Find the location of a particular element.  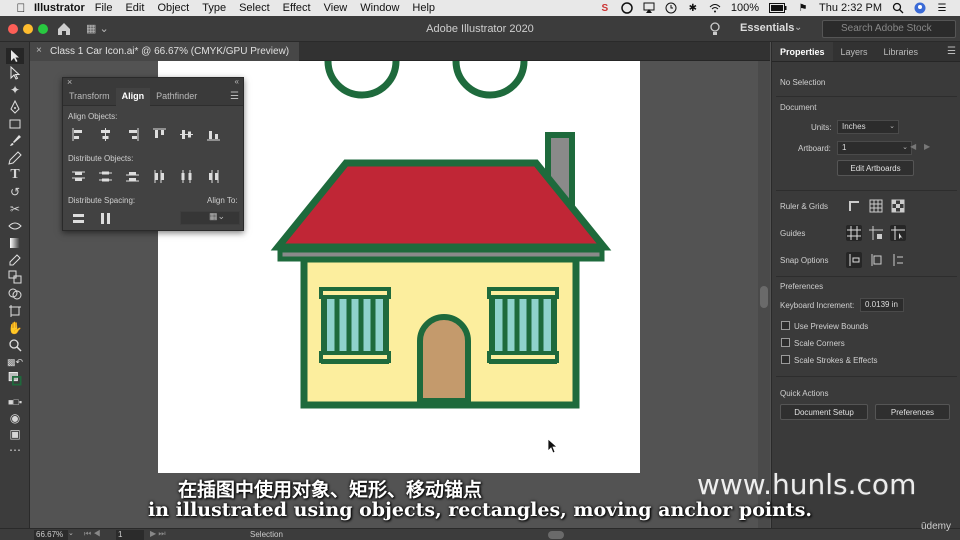

lightbulb-icon is located at coordinates (715, 29).